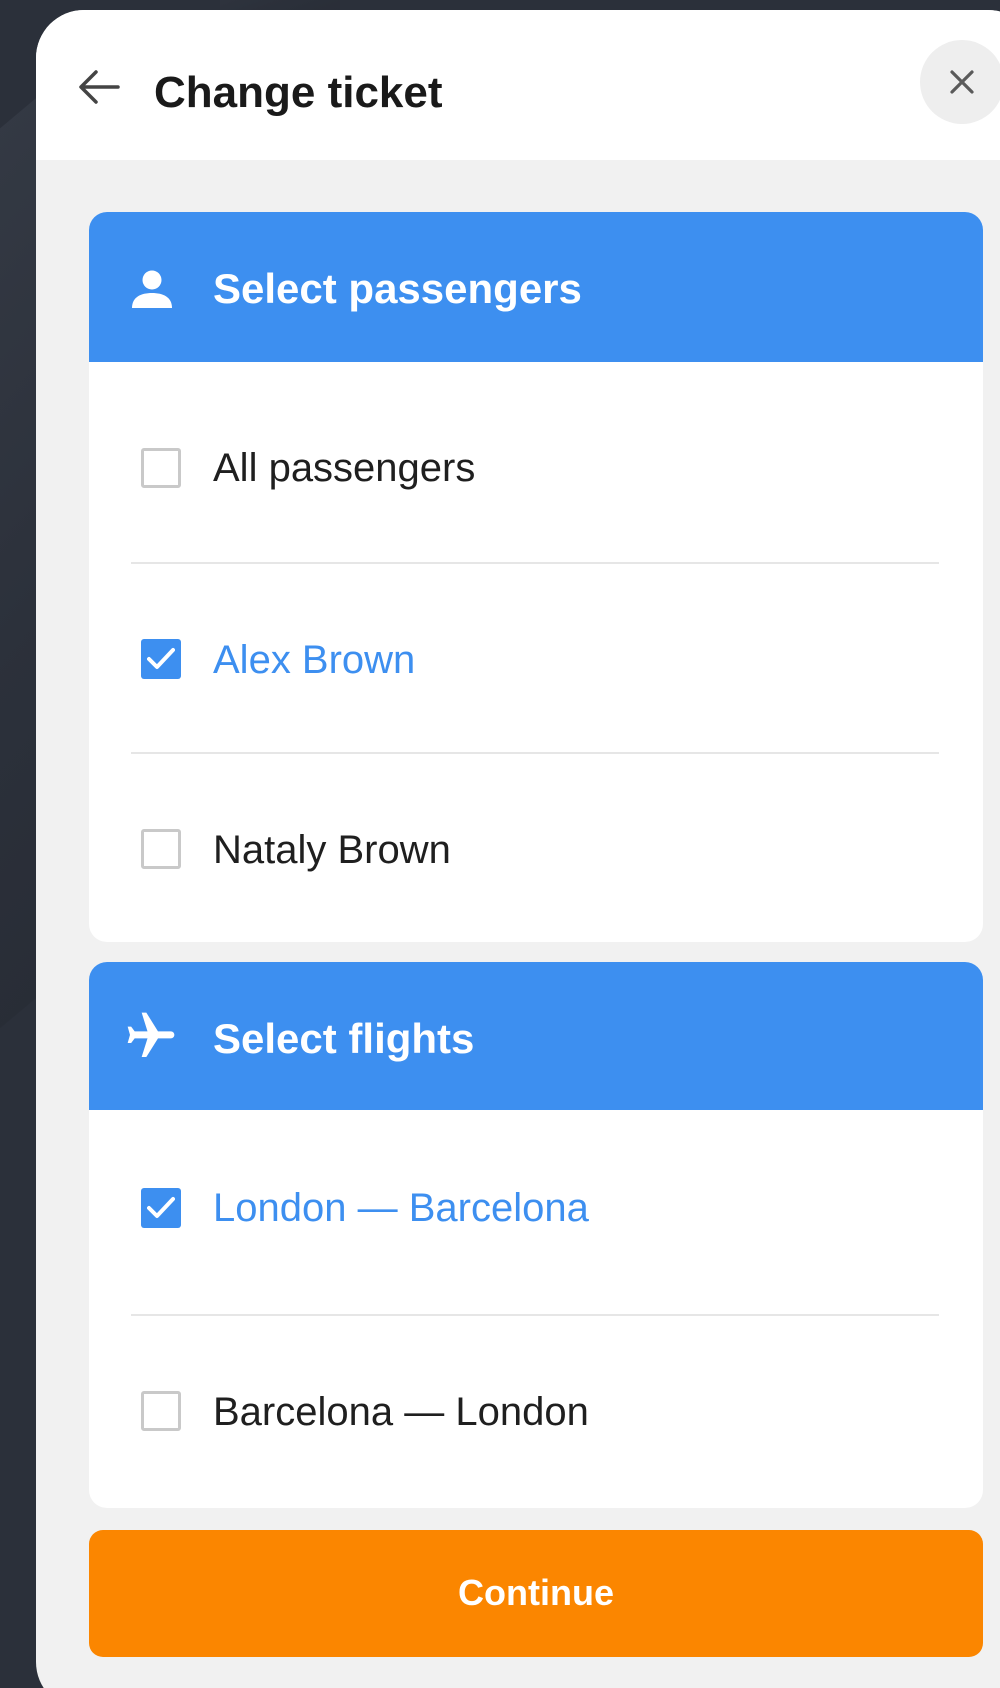  Describe the element at coordinates (152, 289) in the screenshot. I see `person-icon` at that location.